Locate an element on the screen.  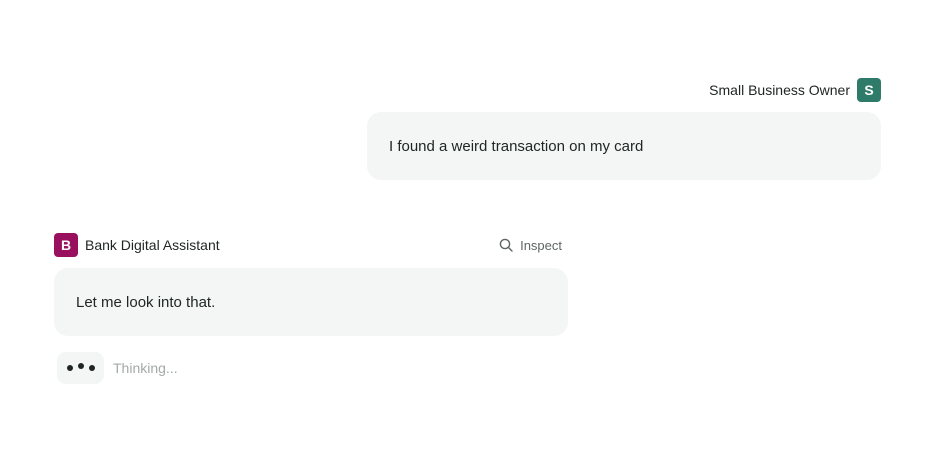
user-message-text: I found a weird transaction on my card is located at coordinates (516, 146).